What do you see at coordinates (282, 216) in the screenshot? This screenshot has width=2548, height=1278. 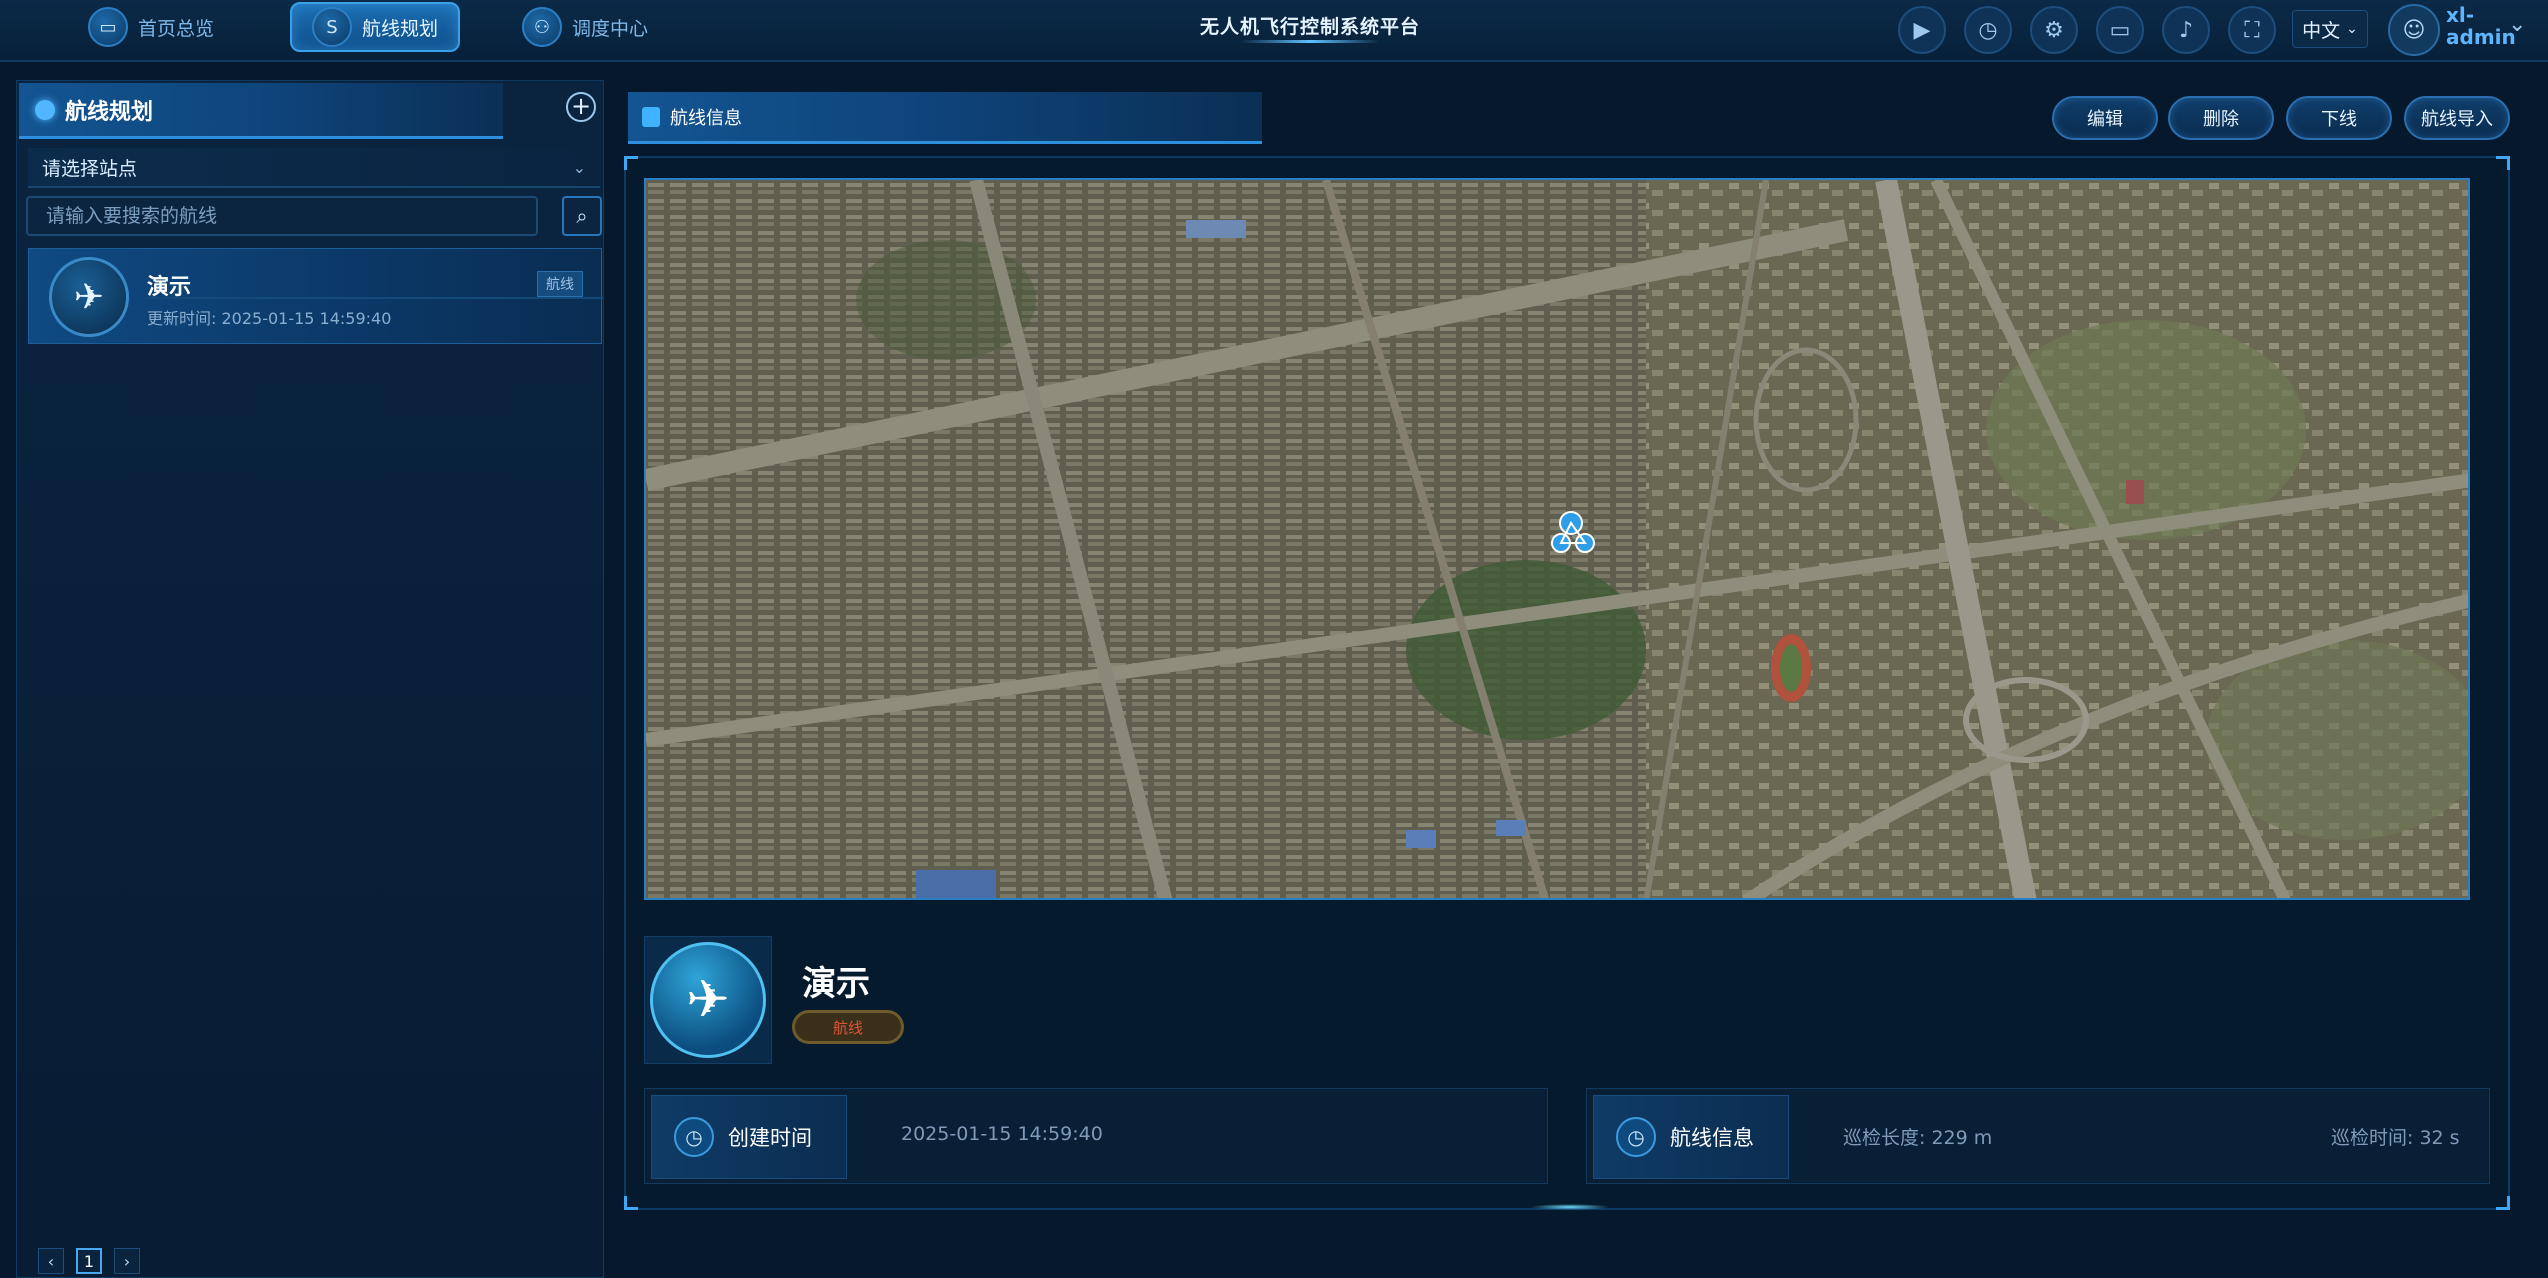 I see `route-search-input` at bounding box center [282, 216].